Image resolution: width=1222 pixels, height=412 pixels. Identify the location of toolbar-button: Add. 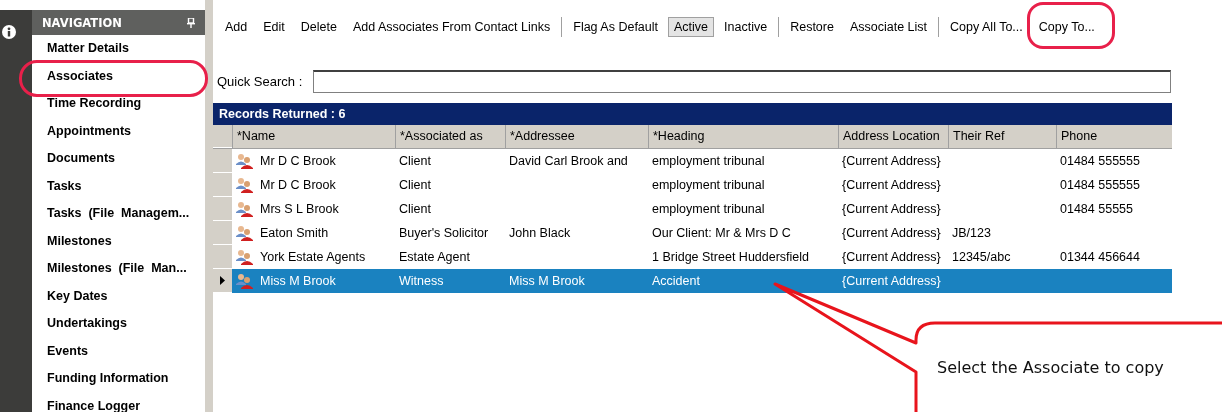
(236, 27).